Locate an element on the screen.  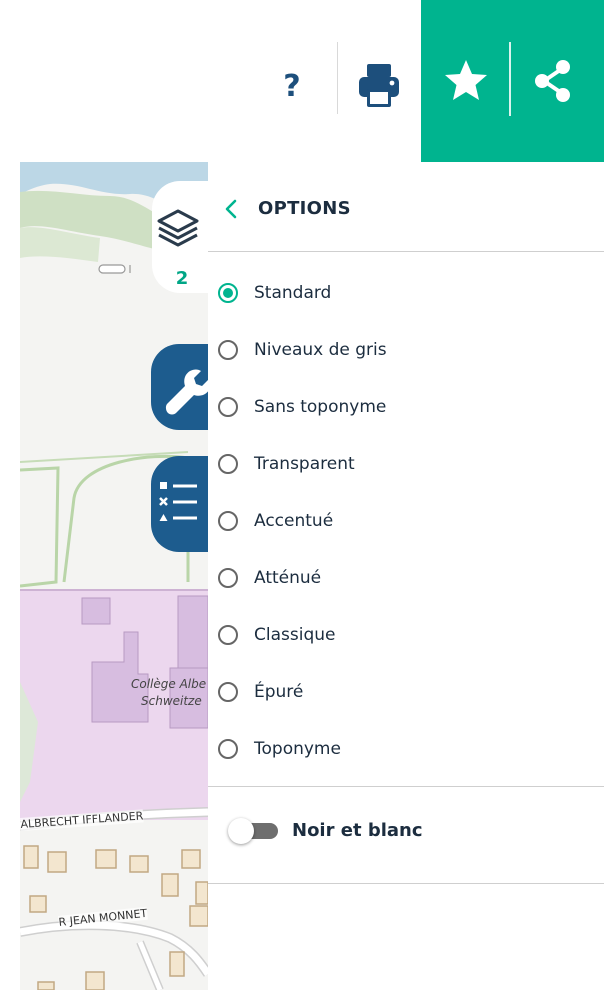
header-divider is located at coordinates (406, 251).